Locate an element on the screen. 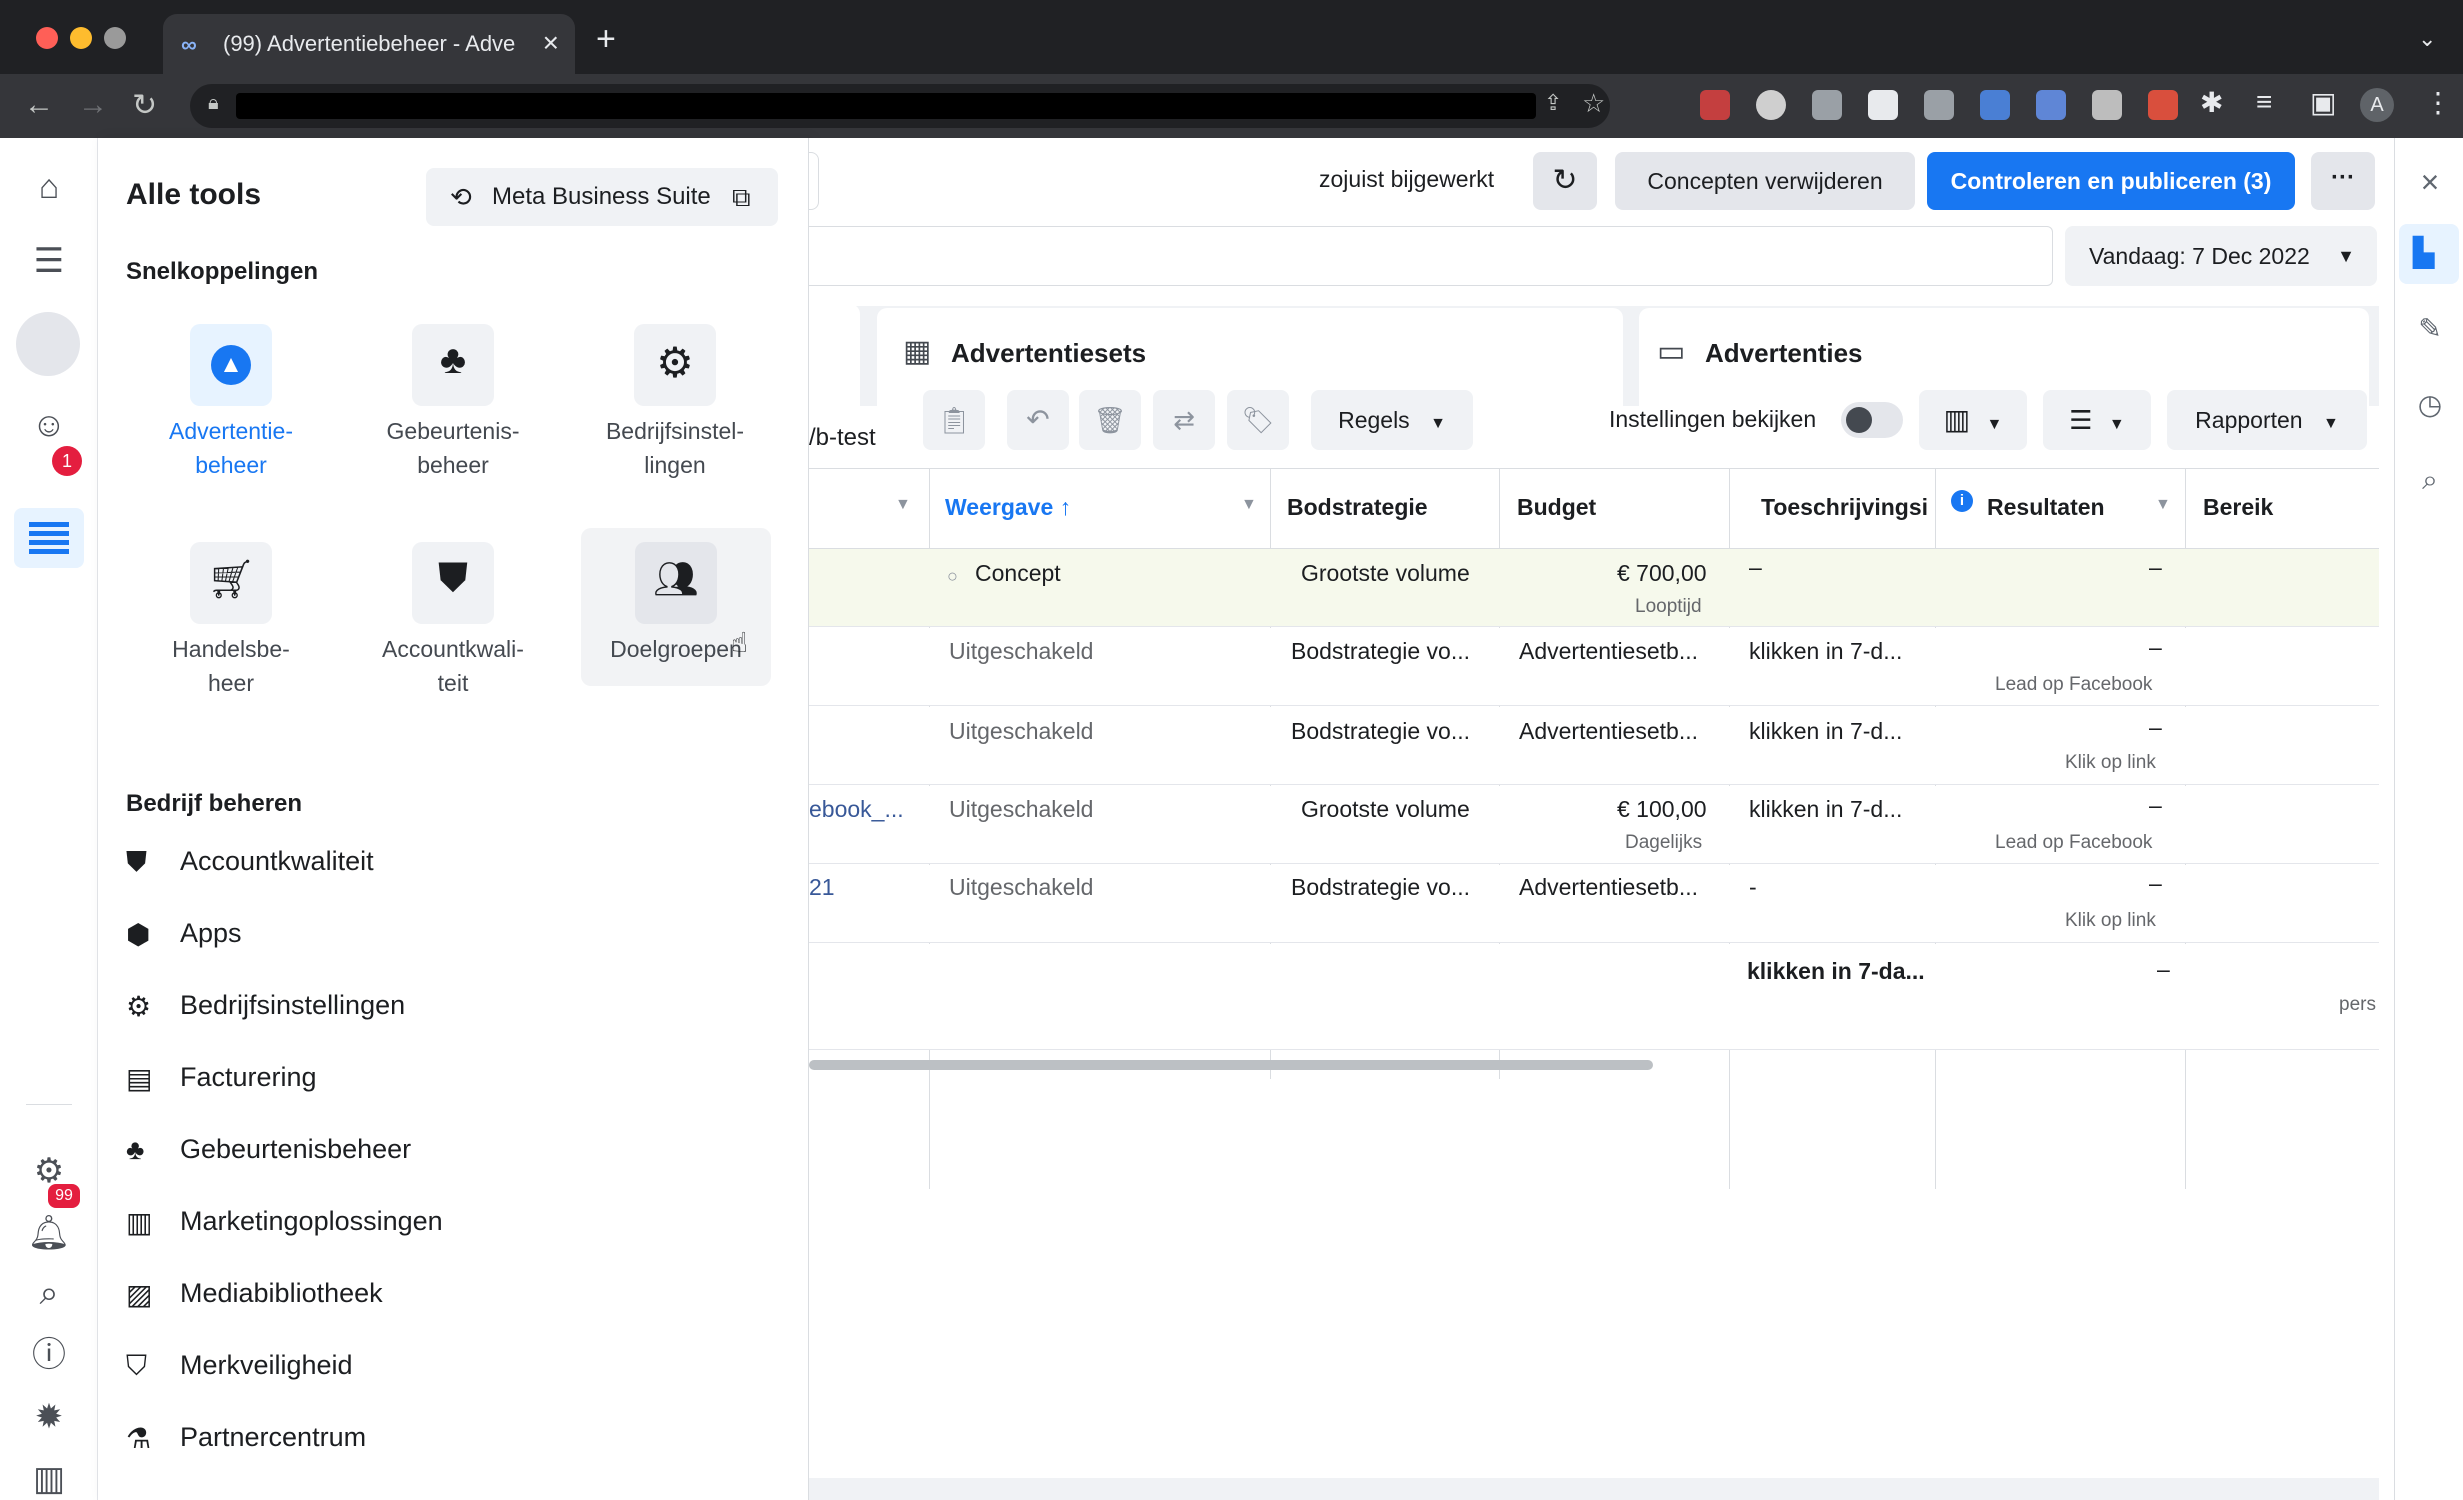  menu-item-account-quality: ⛊ Accountkwaliteit is located at coordinates (446, 864).